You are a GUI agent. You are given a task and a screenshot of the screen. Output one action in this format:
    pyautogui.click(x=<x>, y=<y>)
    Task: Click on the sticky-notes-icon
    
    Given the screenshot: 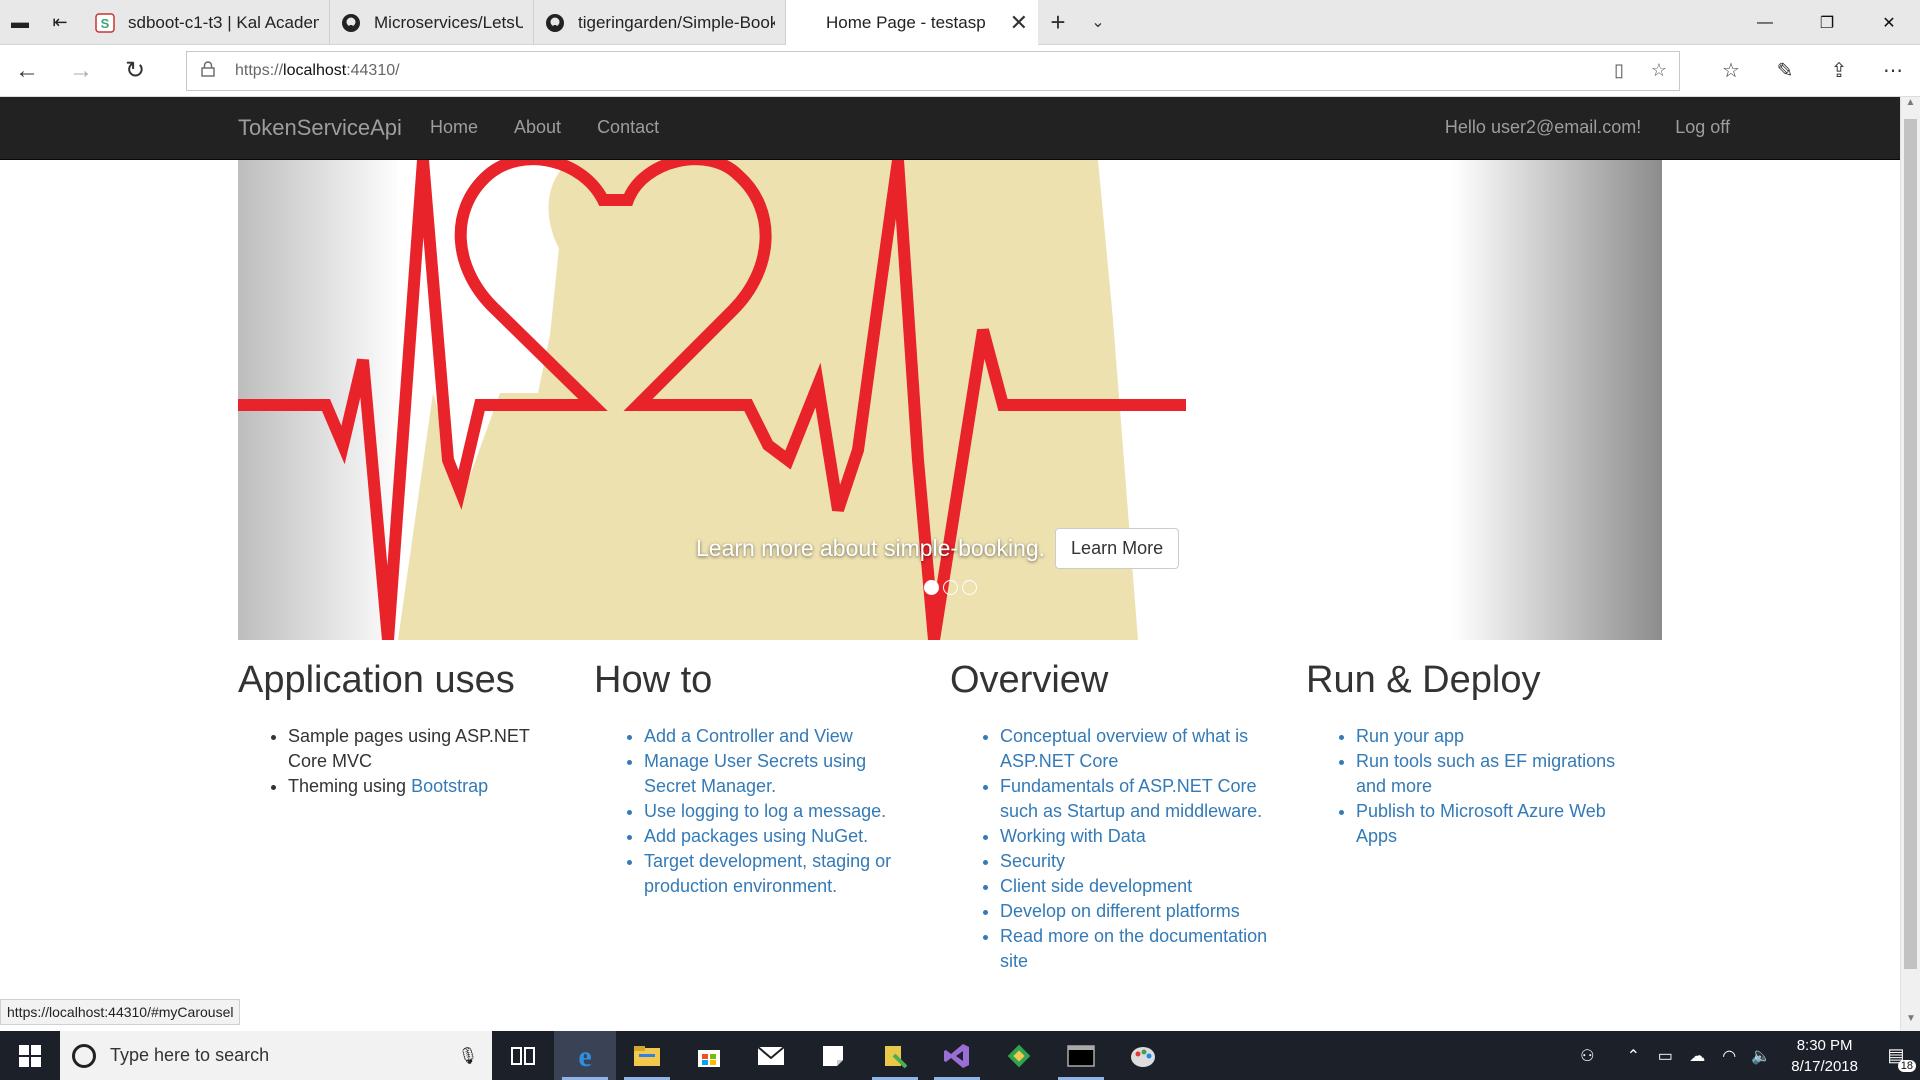 What is the action you would take?
    pyautogui.click(x=833, y=1055)
    